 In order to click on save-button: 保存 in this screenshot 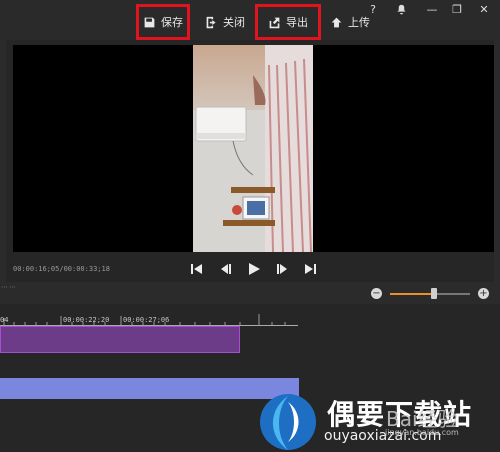, I will do `click(163, 22)`.